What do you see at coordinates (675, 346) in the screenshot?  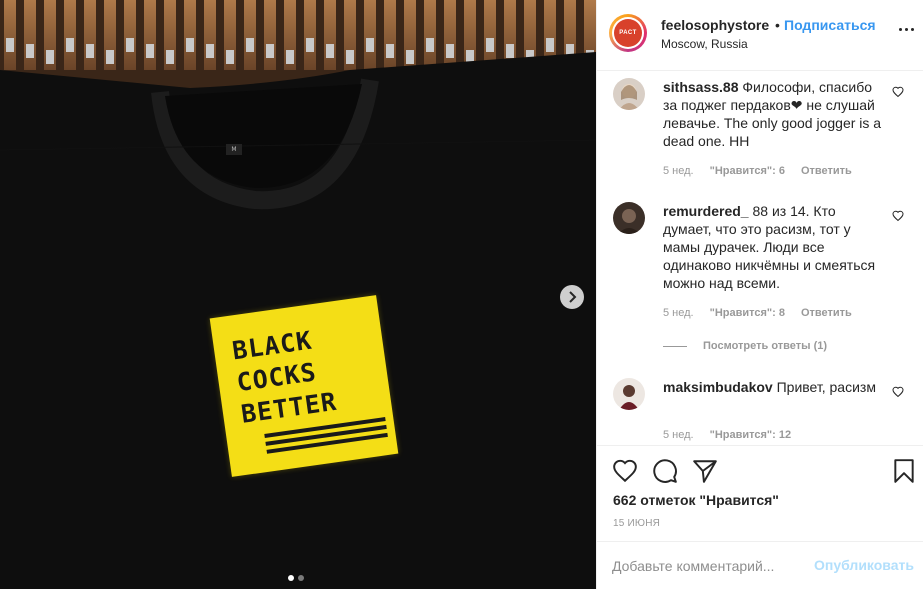 I see `replies-line` at bounding box center [675, 346].